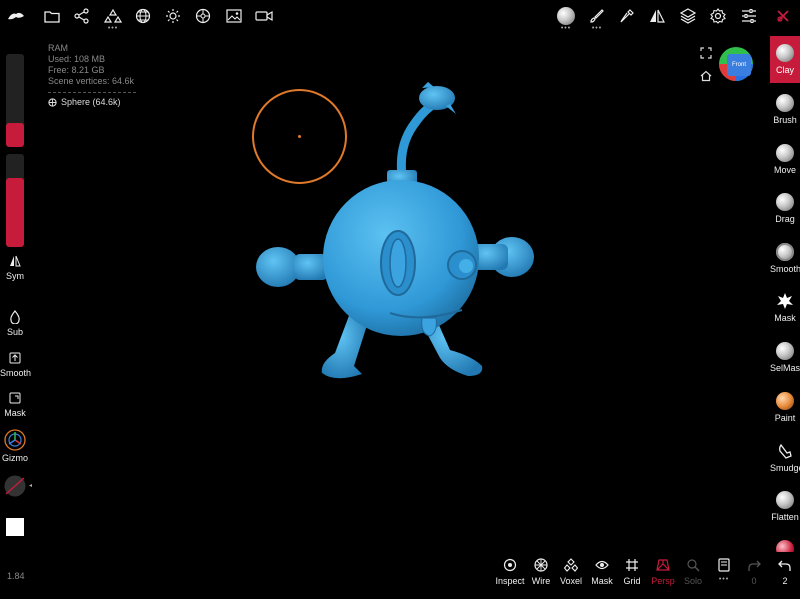 The width and height of the screenshot is (800, 599). Describe the element at coordinates (785, 571) in the screenshot. I see `undo-button: 2` at that location.